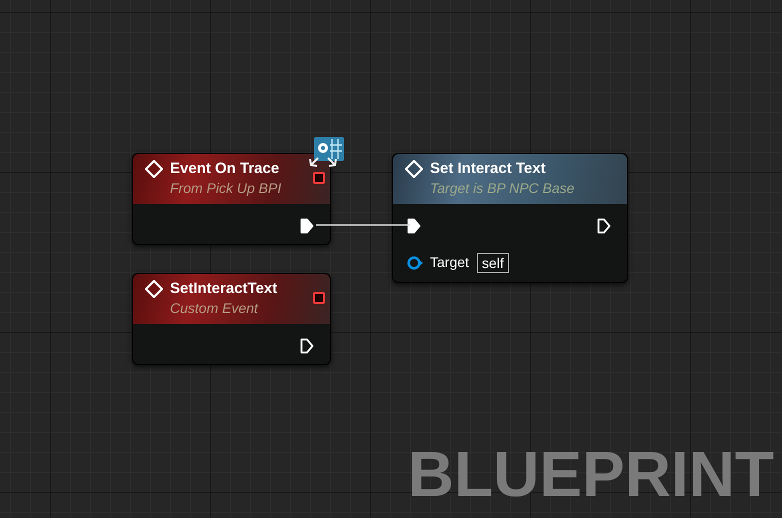 This screenshot has width=782, height=518. What do you see at coordinates (231, 199) in the screenshot?
I see `node-card: Event On Trace From Pick Up BPI` at bounding box center [231, 199].